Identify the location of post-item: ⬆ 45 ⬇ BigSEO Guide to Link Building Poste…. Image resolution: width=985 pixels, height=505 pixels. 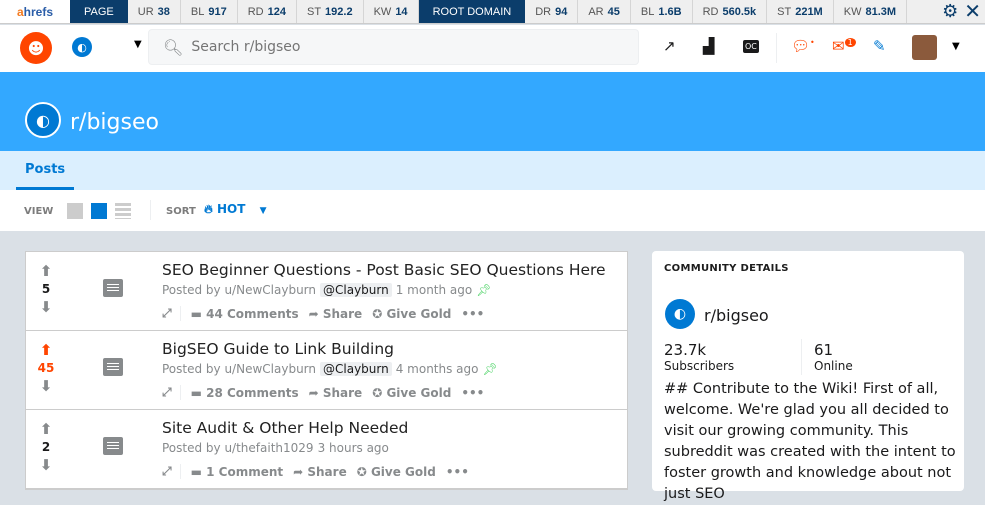
(326, 370).